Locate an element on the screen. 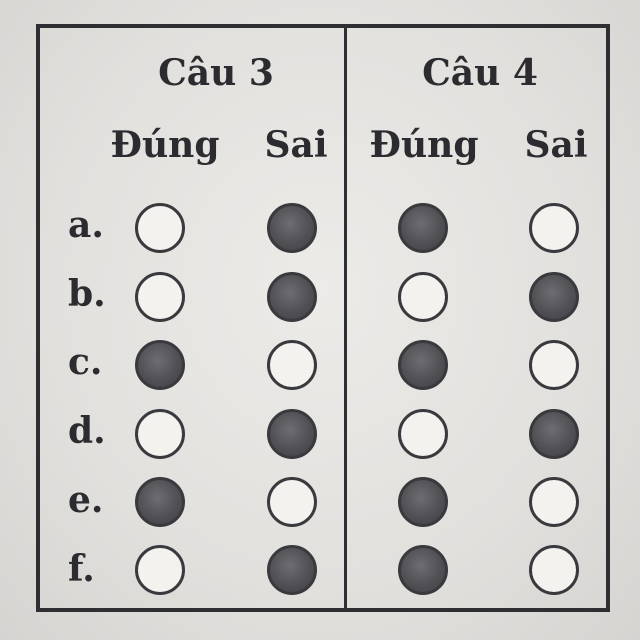  q3-true-bubble-b is located at coordinates (160, 297).